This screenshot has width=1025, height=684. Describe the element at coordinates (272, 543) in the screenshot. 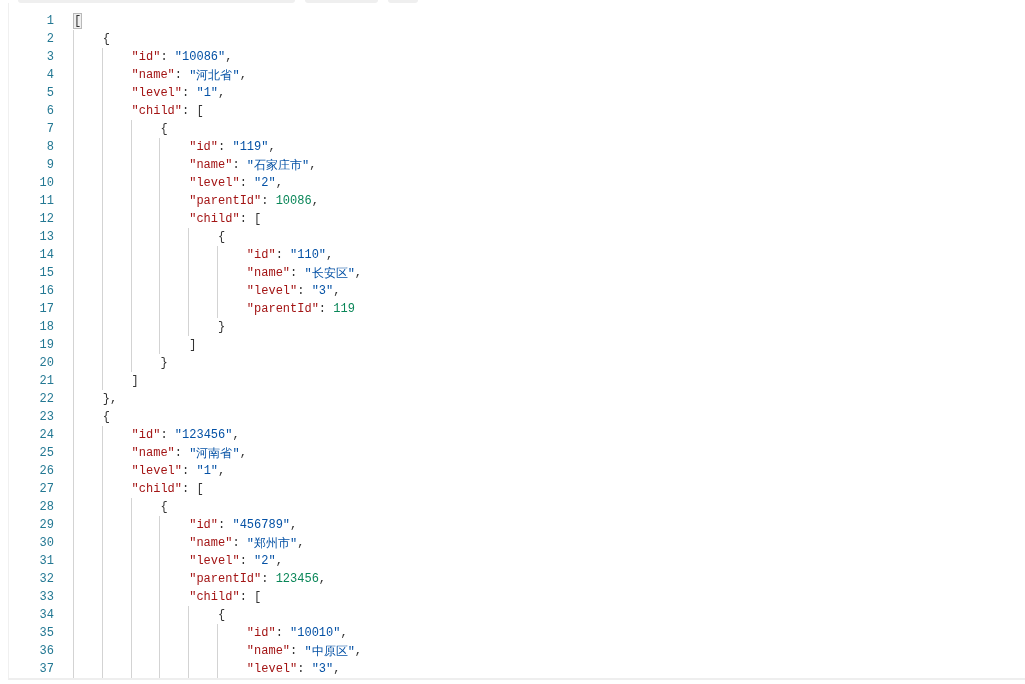

I see `json-string: "郑州市"` at that location.